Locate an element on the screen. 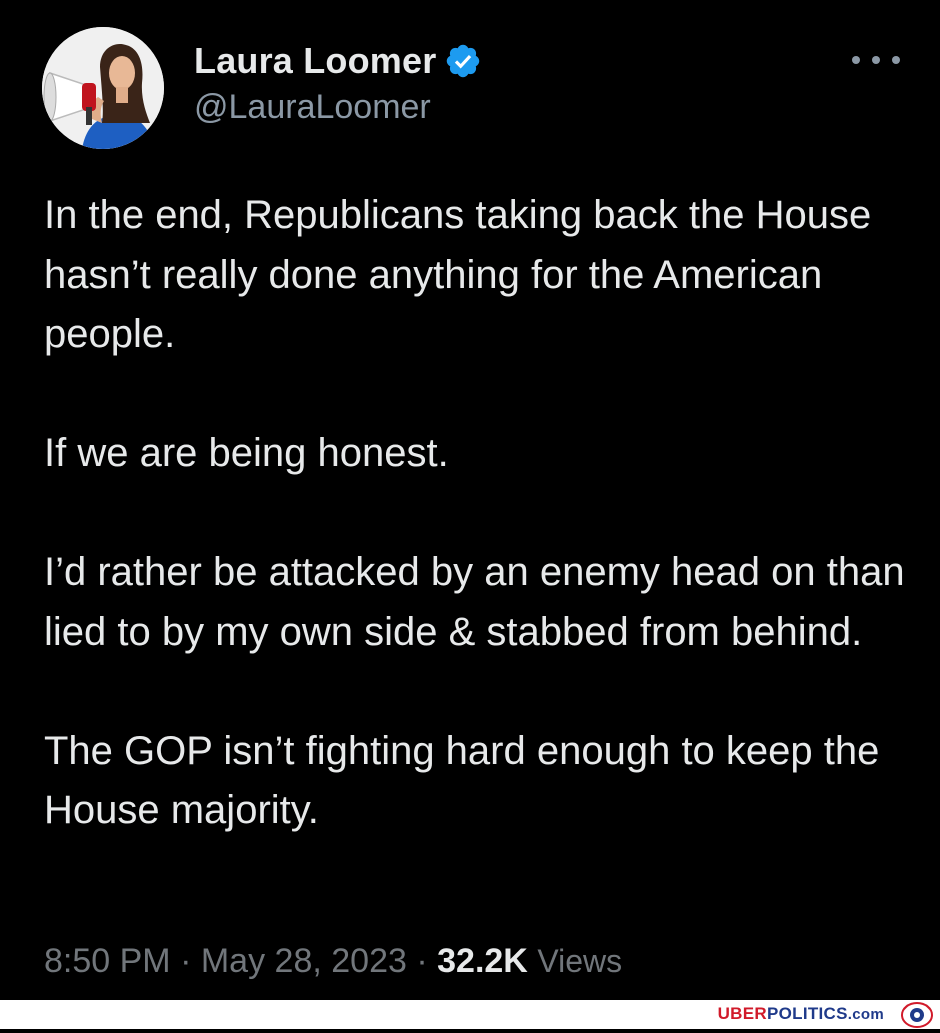 This screenshot has width=940, height=1033. avatar-image is located at coordinates (103, 88).